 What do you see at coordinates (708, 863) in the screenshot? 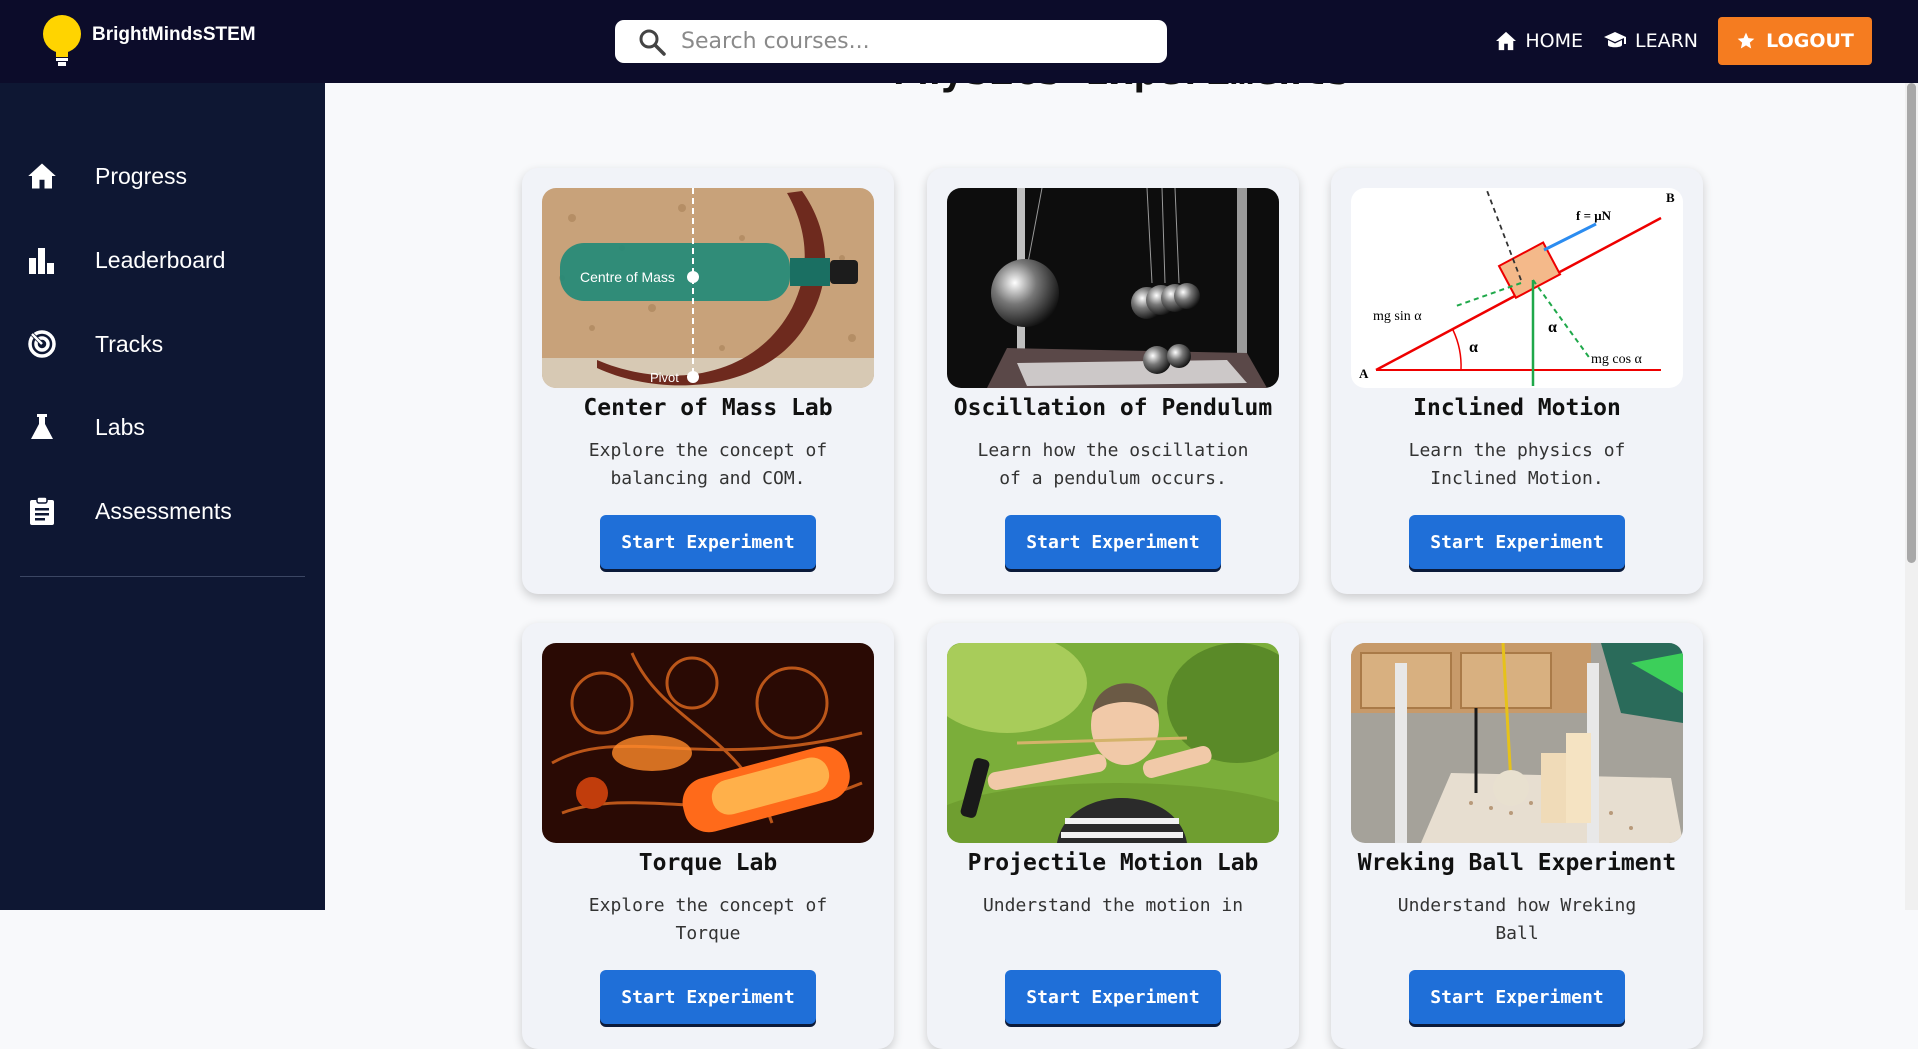
I see `card-title: Torque Lab` at bounding box center [708, 863].